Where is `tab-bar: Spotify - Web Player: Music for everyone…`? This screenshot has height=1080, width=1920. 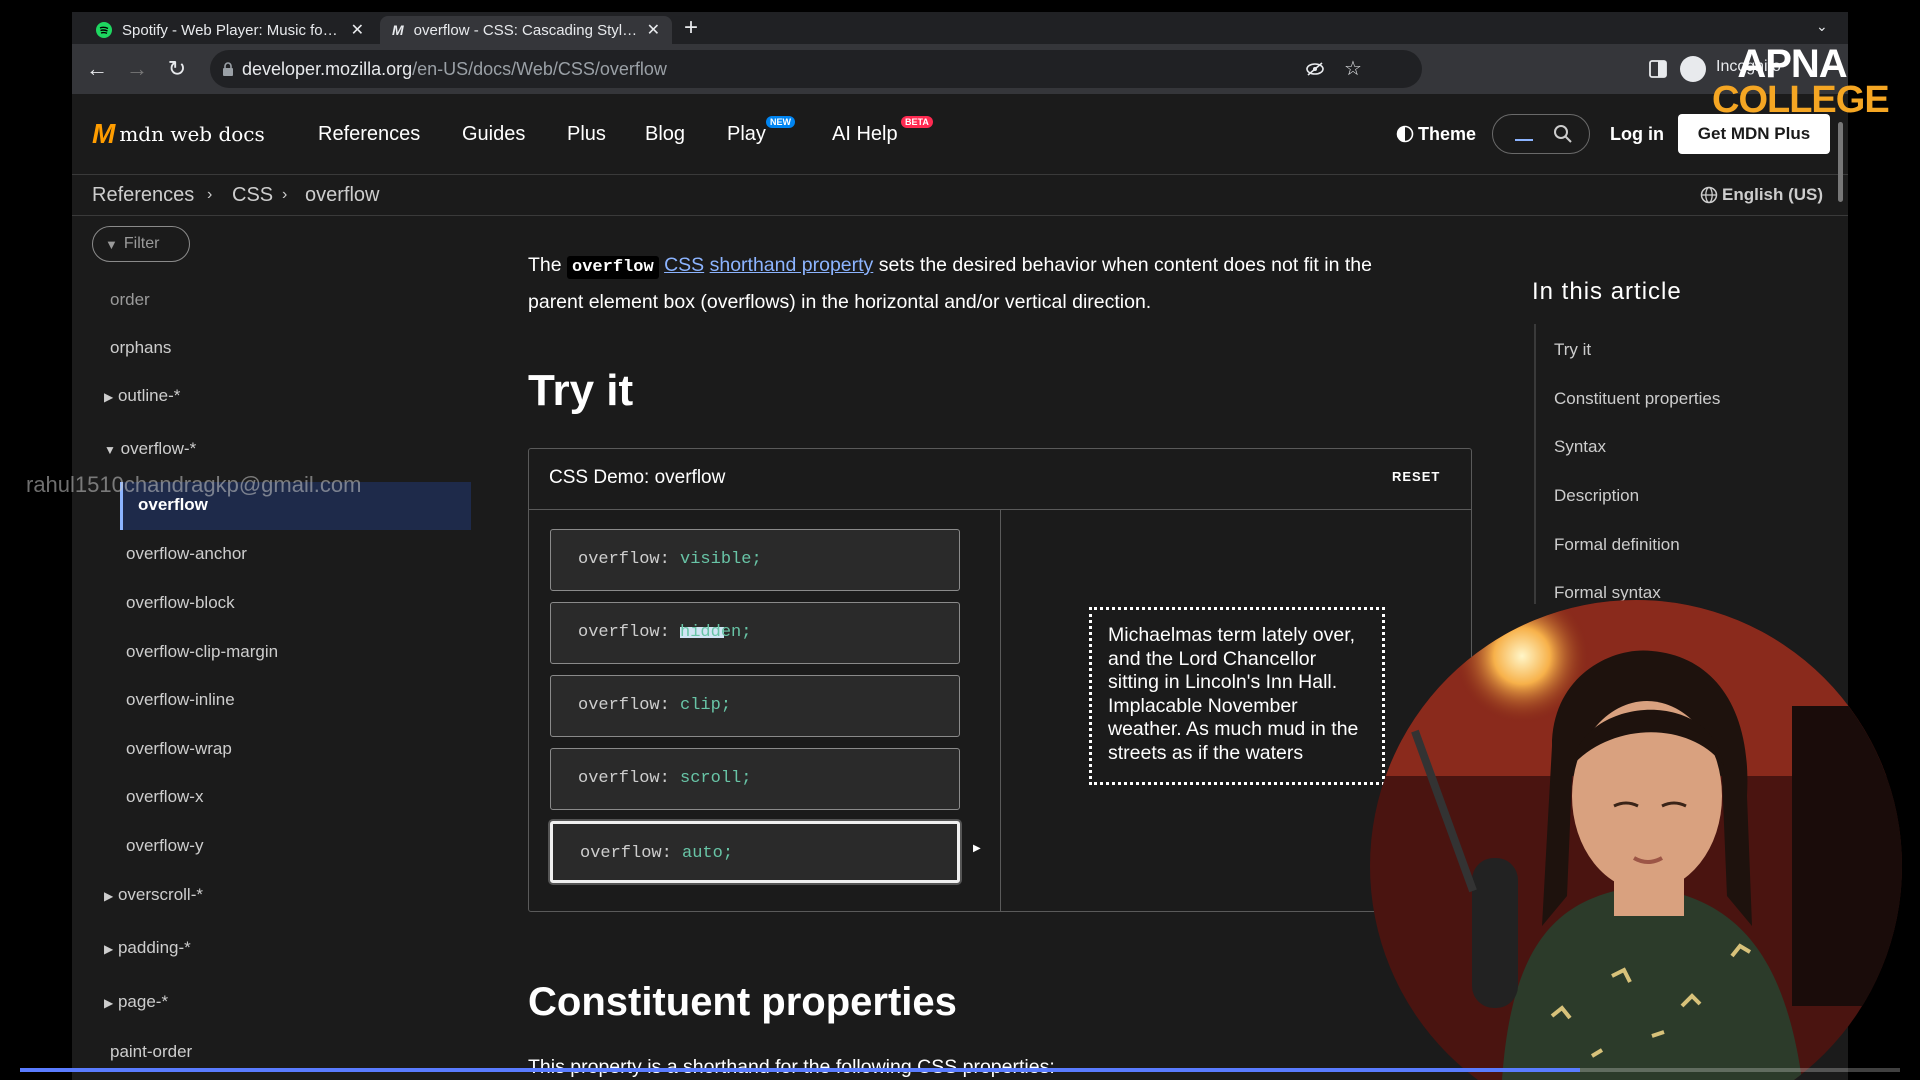 tab-bar: Spotify - Web Player: Music for everyone… is located at coordinates (960, 28).